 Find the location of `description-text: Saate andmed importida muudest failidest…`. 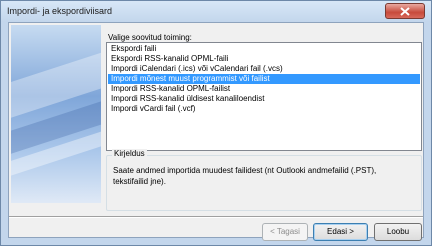

description-text: Saate andmed importida muudest failidest… is located at coordinates (245, 176).